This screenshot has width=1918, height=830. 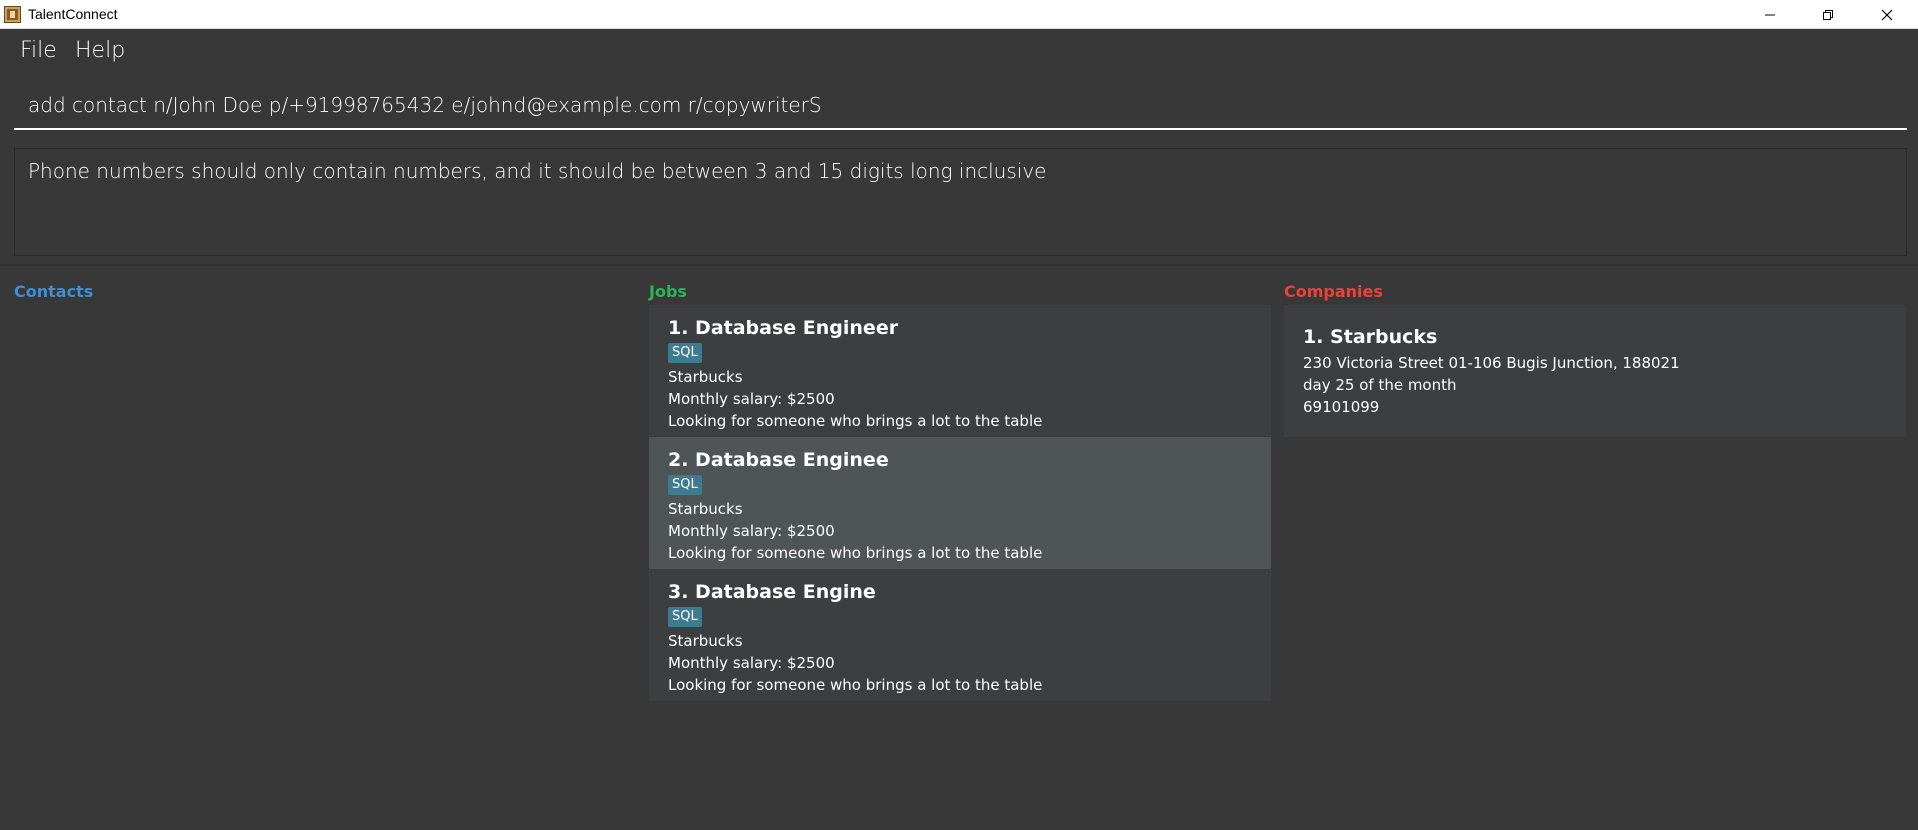 I want to click on menu-help: Help, so click(x=100, y=50).